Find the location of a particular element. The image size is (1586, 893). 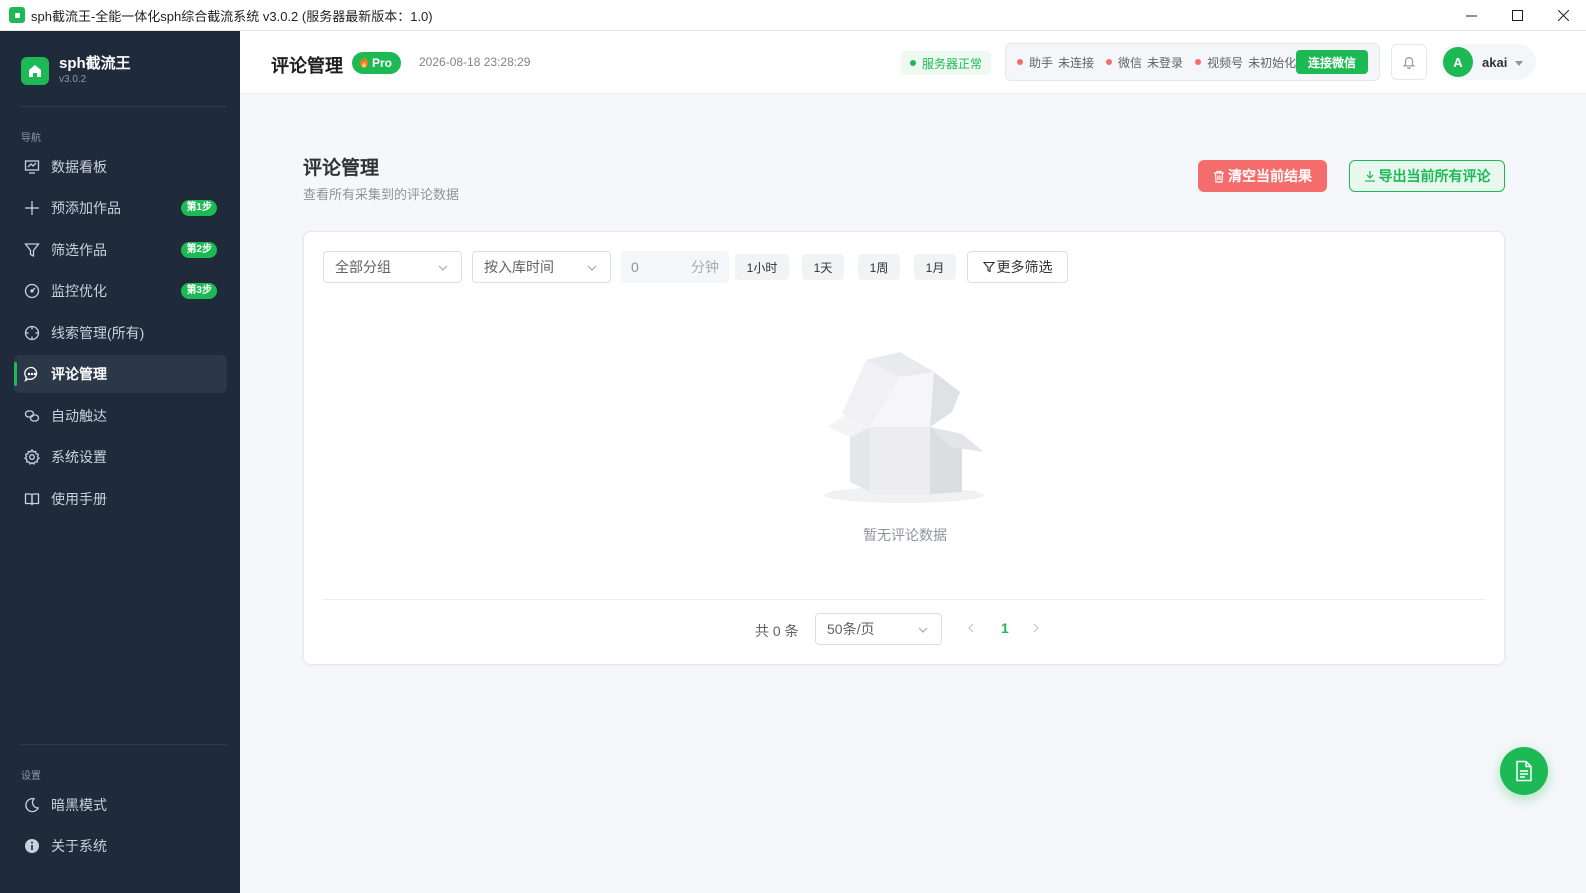

floating-document-button is located at coordinates (1524, 771).